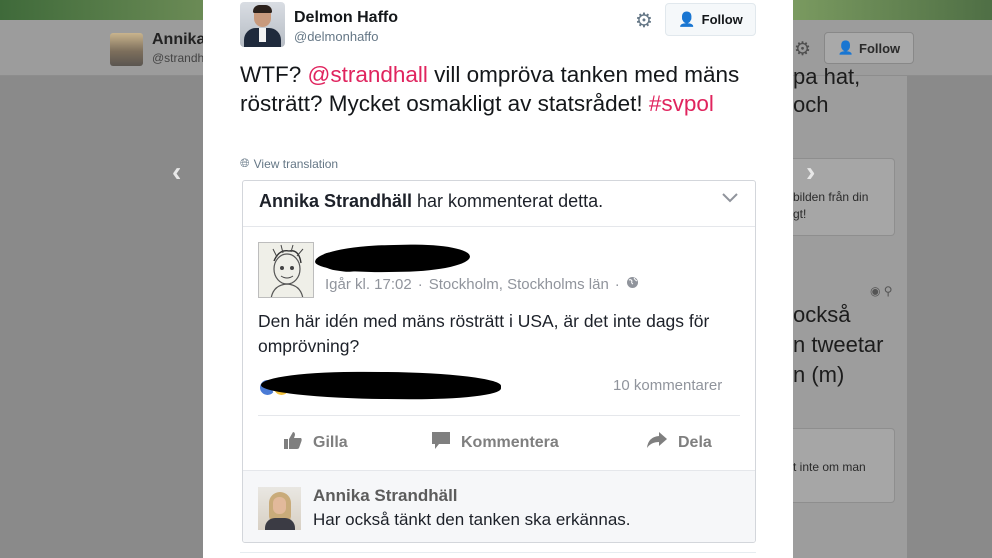 The width and height of the screenshot is (992, 558). What do you see at coordinates (245, 163) in the screenshot?
I see `globe-icon: 🌐︎` at bounding box center [245, 163].